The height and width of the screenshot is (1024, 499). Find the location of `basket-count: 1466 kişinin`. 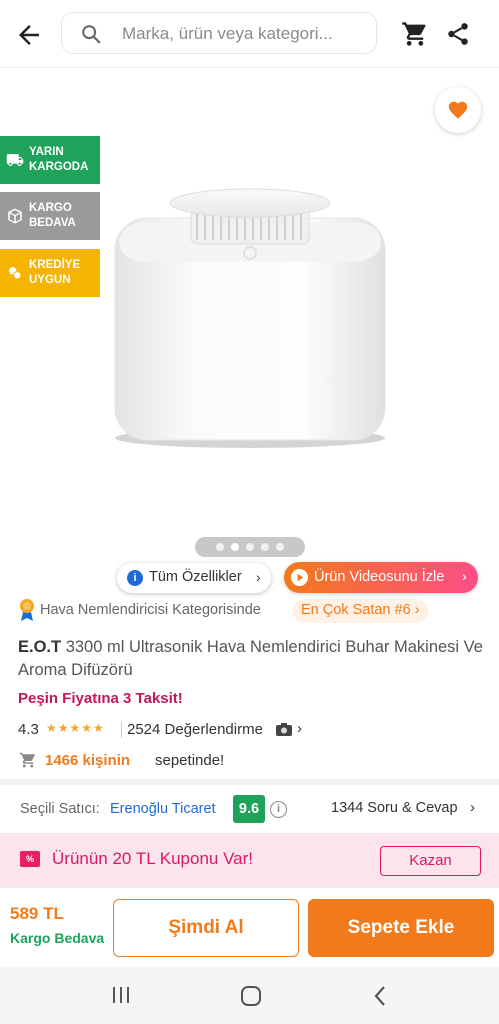

basket-count: 1466 kişinin is located at coordinates (88, 760).